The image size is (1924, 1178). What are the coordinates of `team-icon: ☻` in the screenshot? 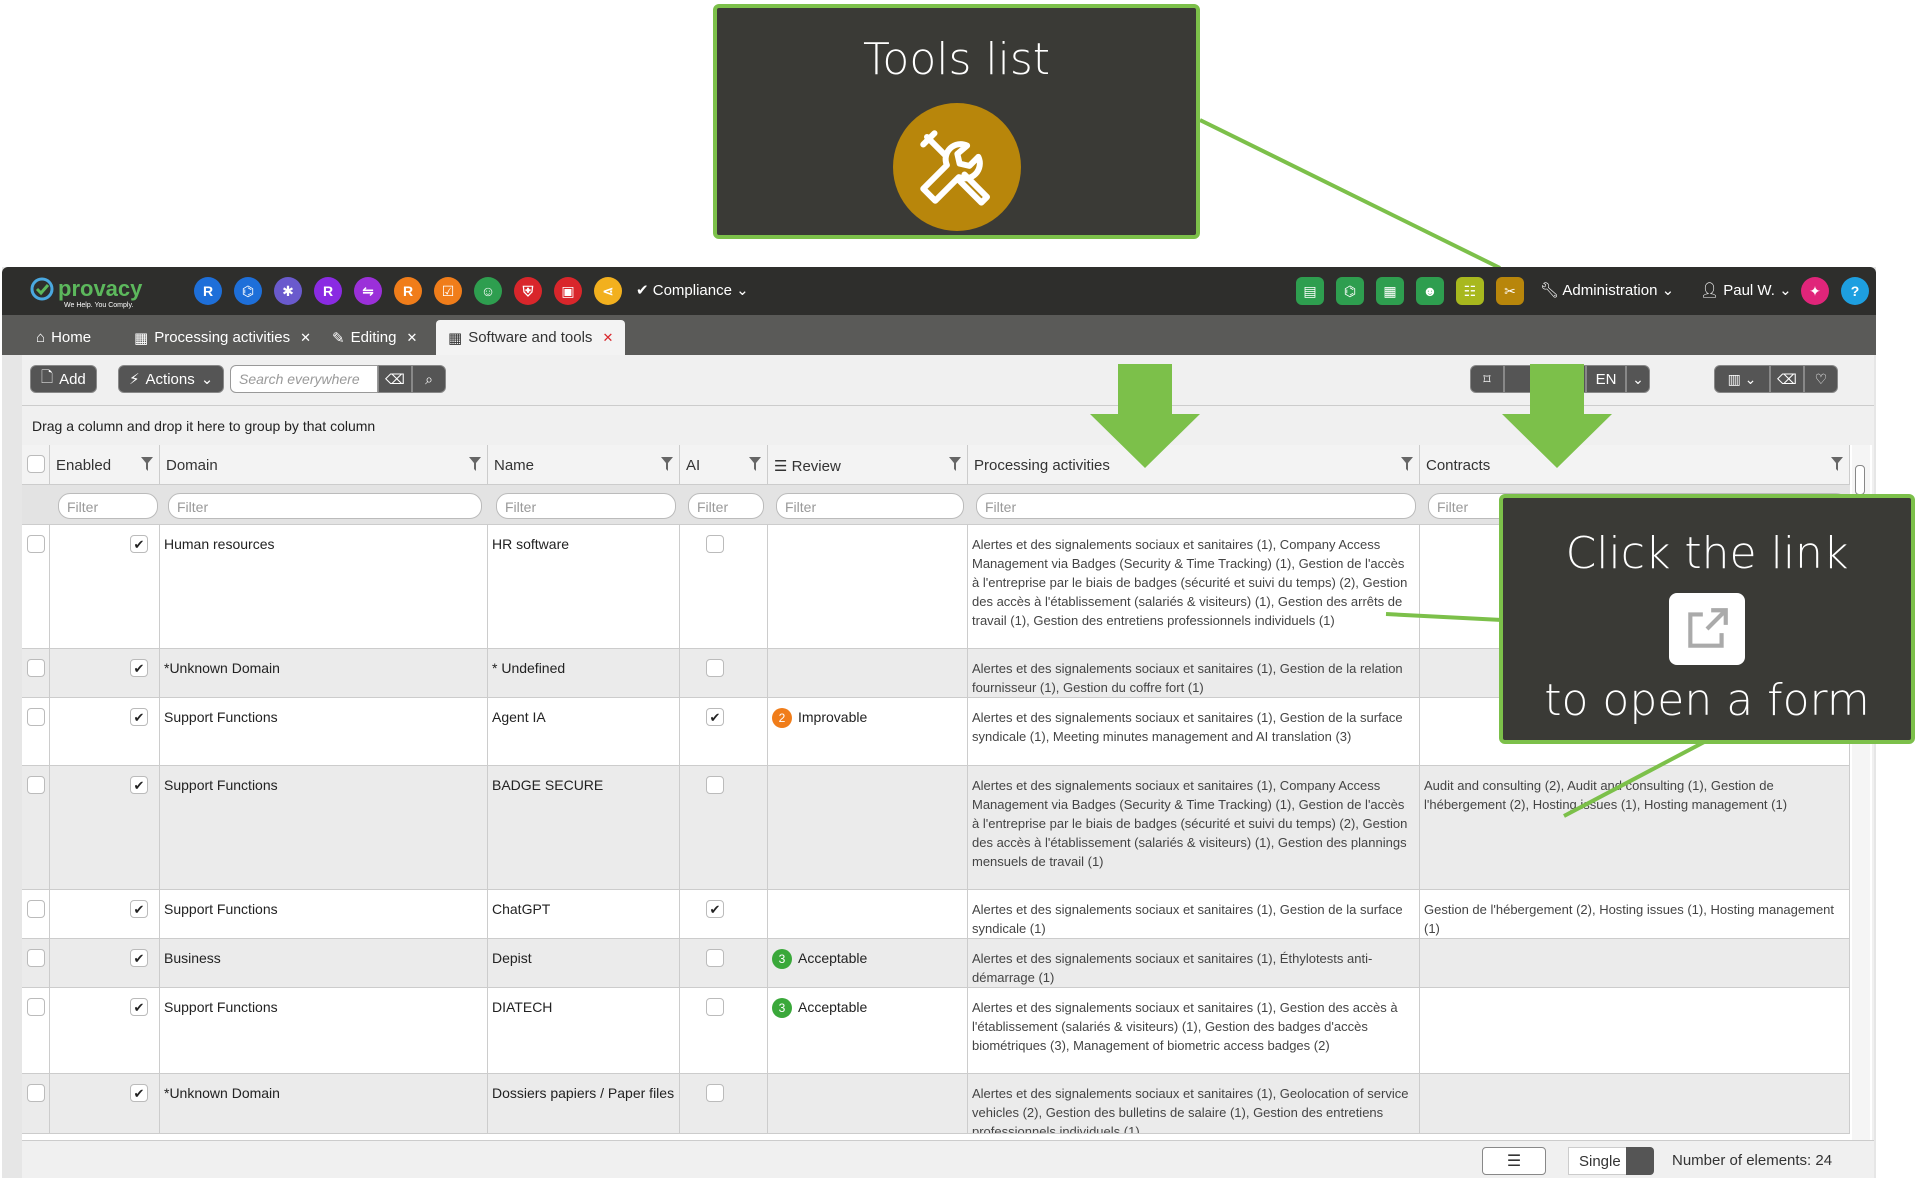 It's located at (1430, 291).